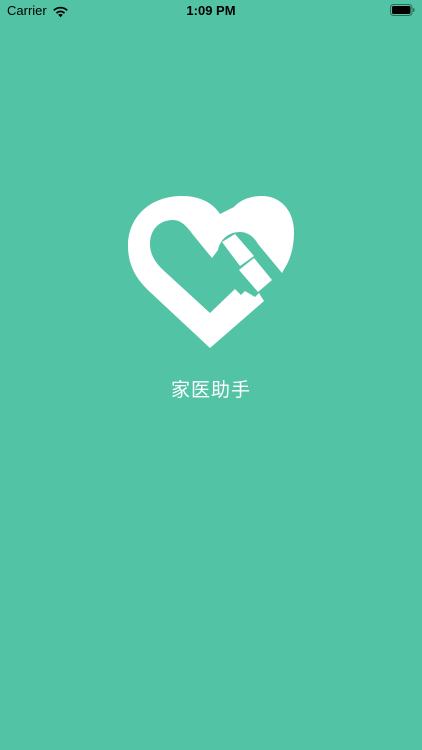 The width and height of the screenshot is (422, 750). I want to click on status-time: 1:09 PM, so click(211, 10).